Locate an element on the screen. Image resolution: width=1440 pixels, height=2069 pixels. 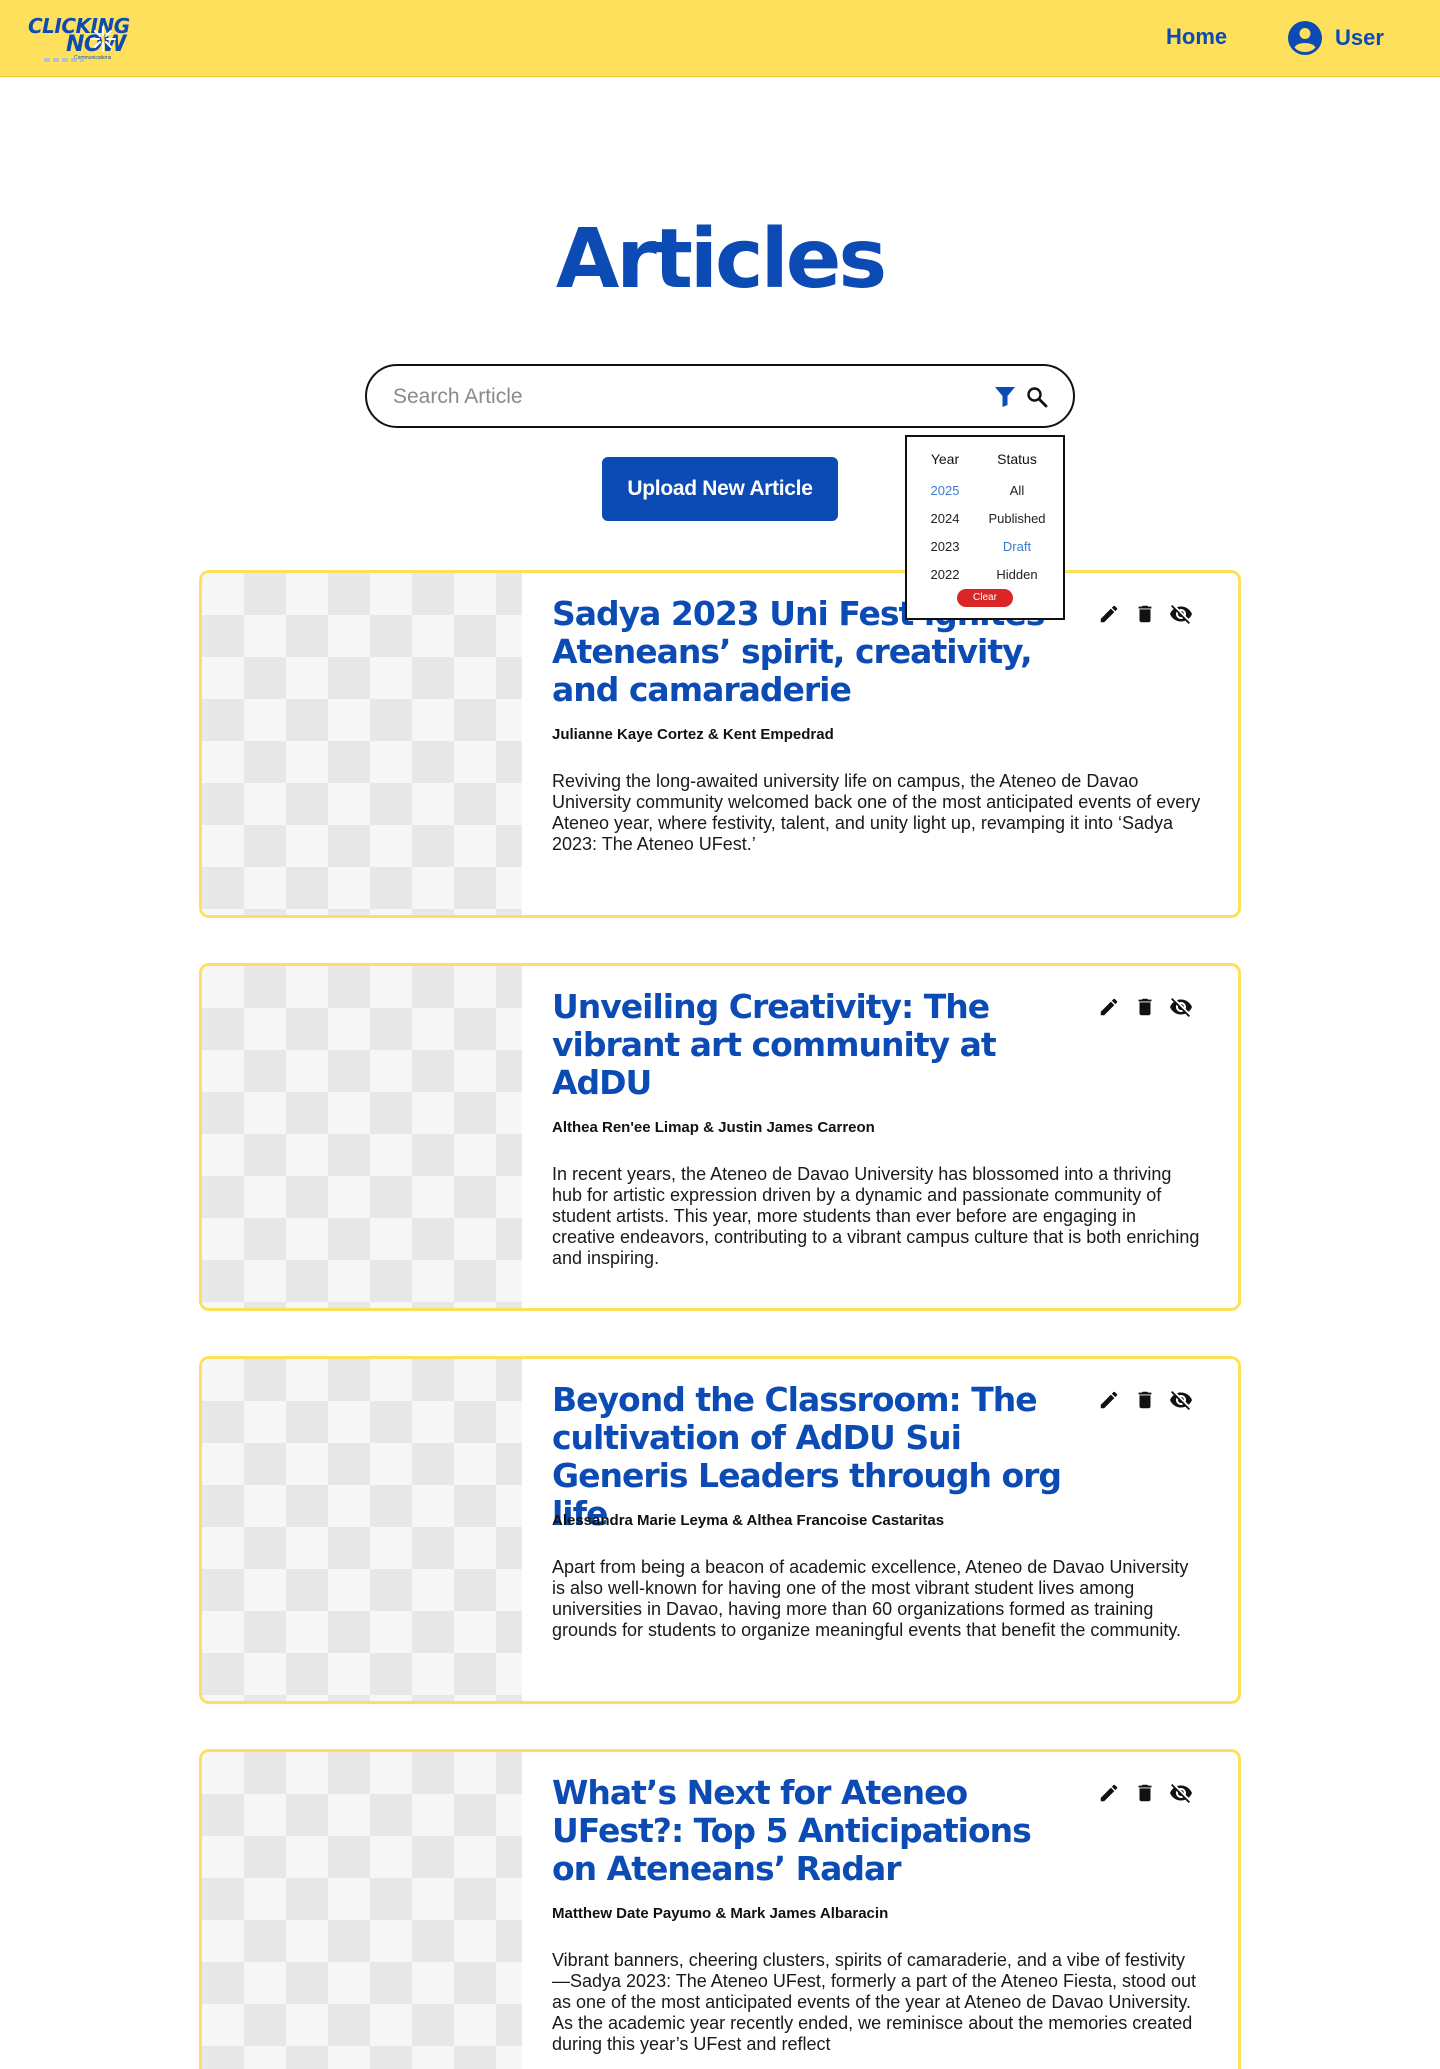
year-filter-column: Year 2025 2024 2023 2022 is located at coordinates (945, 519).